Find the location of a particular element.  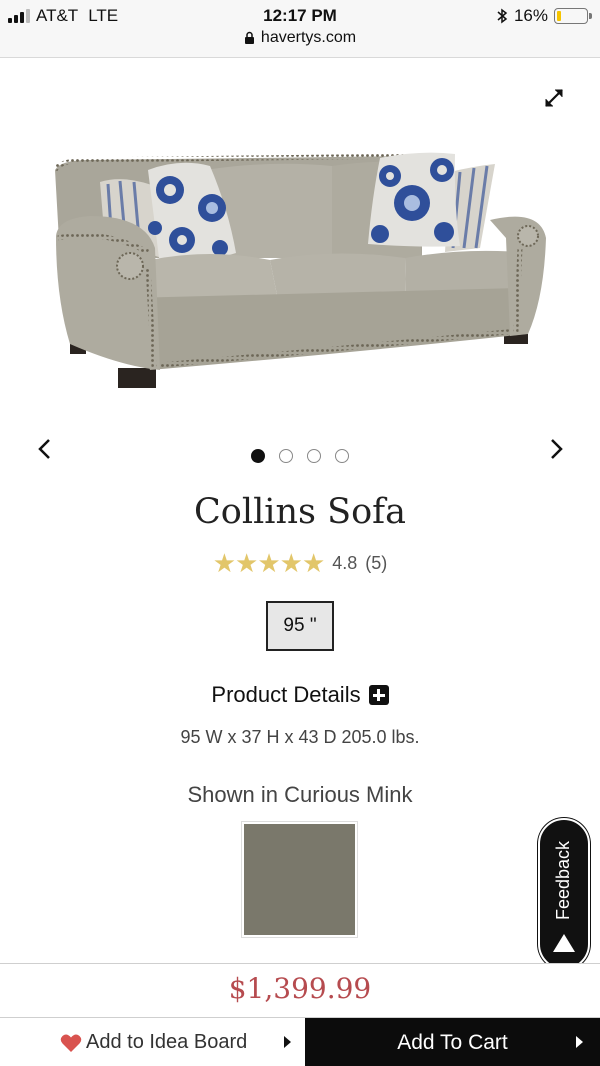

action-bar: Add to Idea Board Add To Cart is located at coordinates (300, 1041).